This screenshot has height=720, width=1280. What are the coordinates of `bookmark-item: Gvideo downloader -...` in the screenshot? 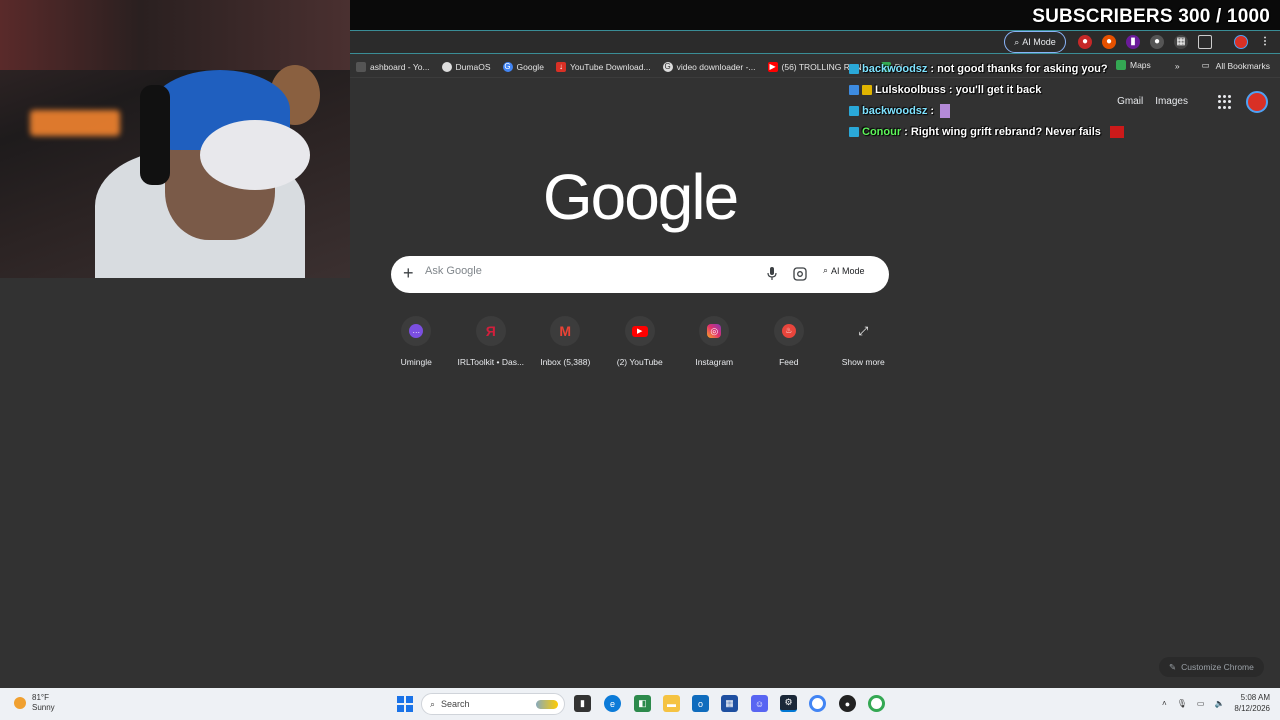 It's located at (709, 66).